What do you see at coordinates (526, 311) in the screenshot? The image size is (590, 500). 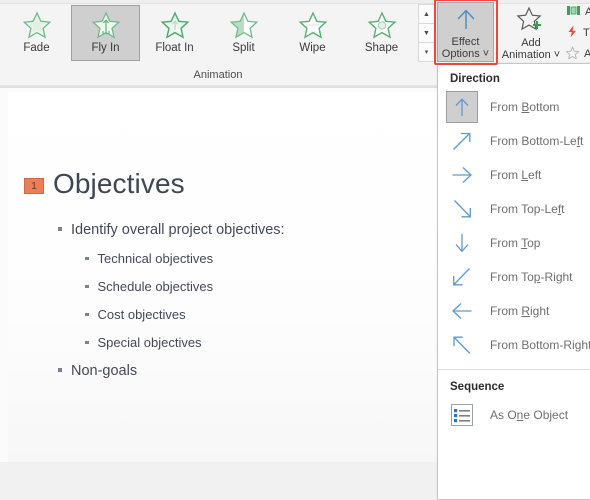 I see `accelerator-key: R` at bounding box center [526, 311].